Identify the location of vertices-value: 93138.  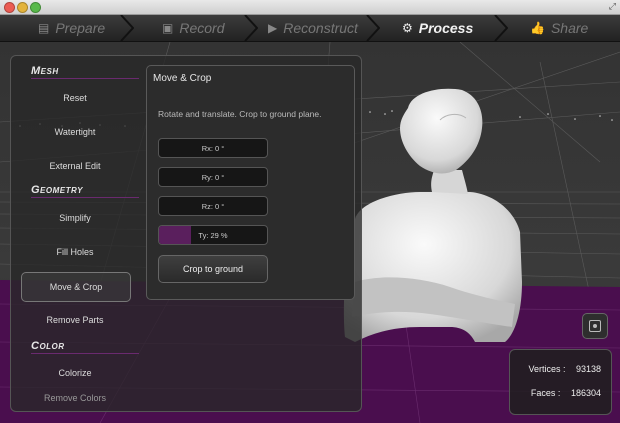
(588, 369).